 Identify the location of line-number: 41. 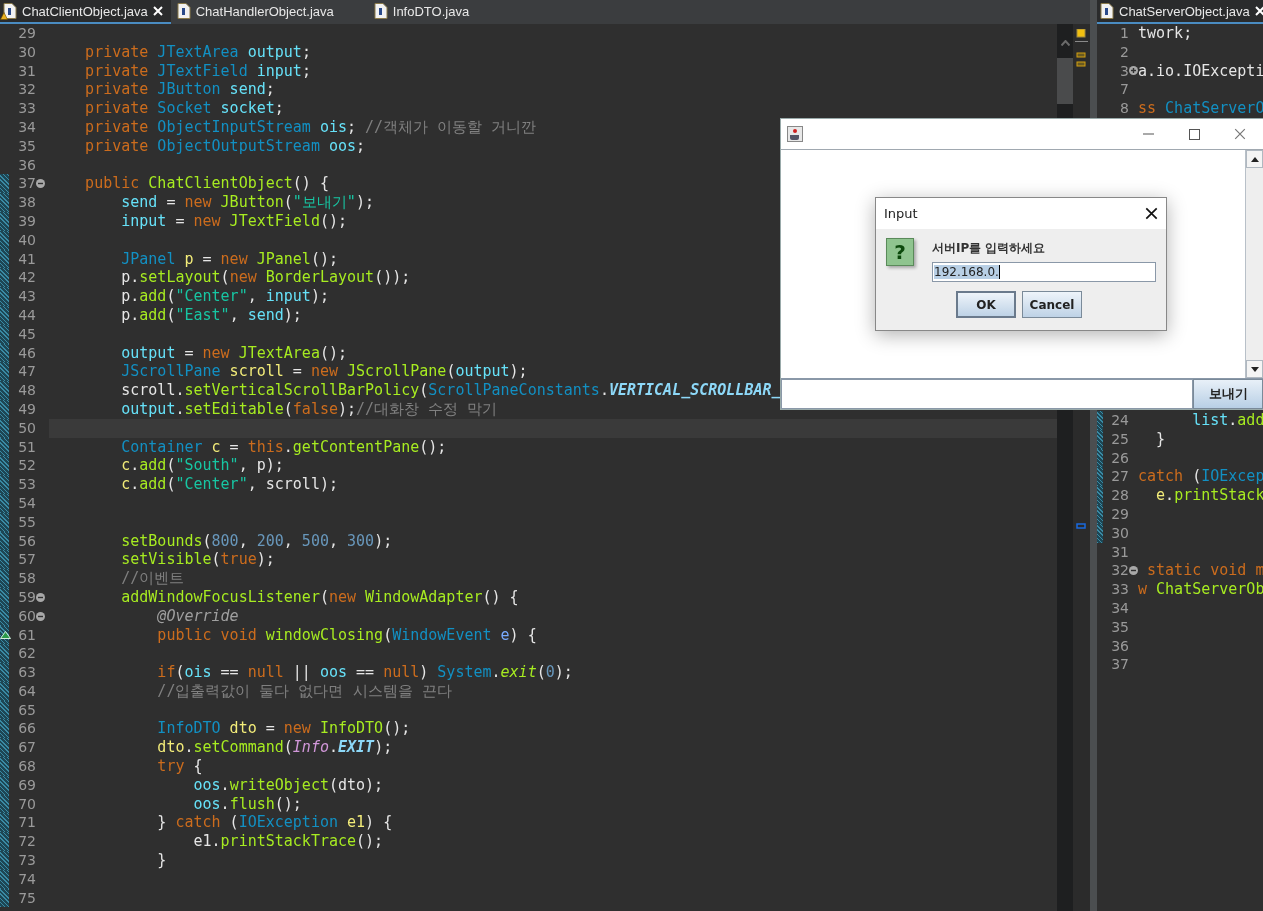
(26, 259).